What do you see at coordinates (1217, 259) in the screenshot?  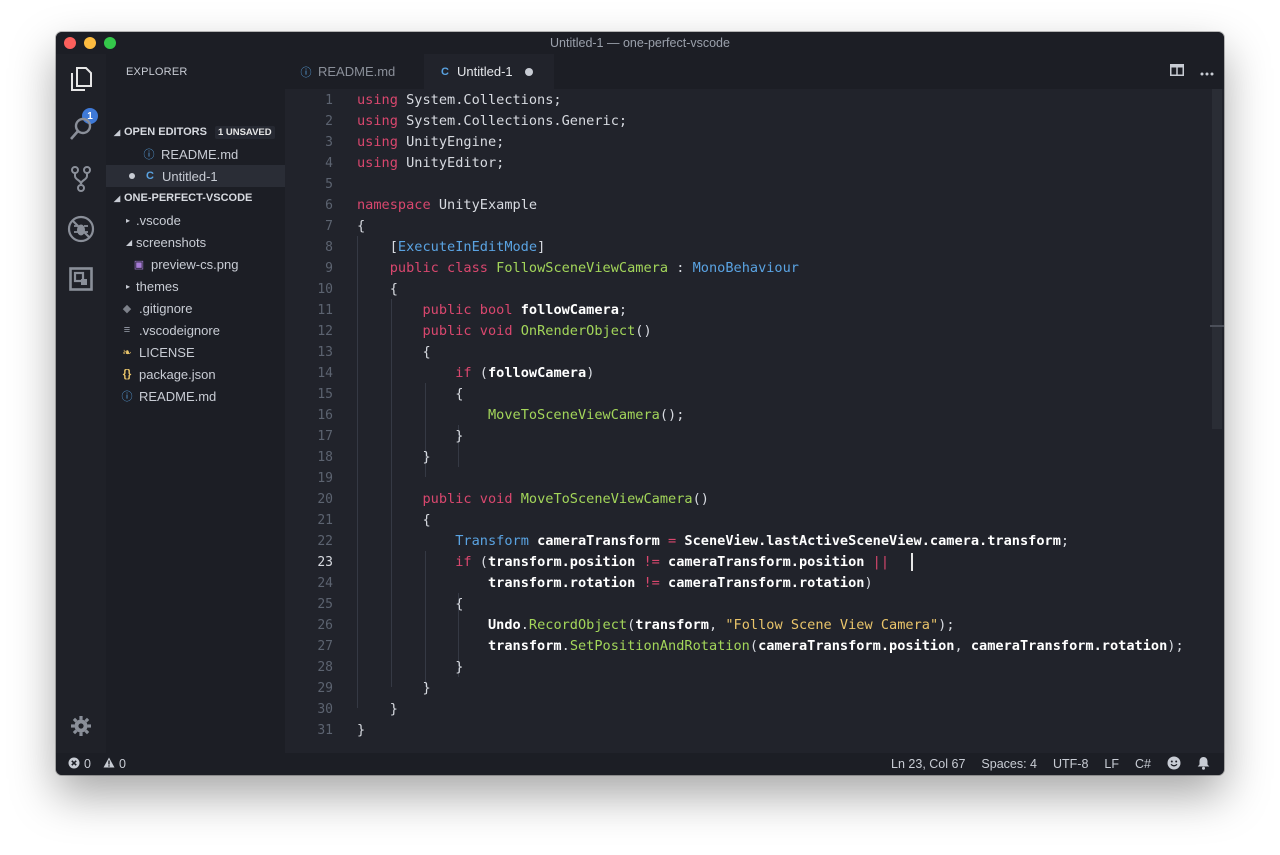 I see `scrollbar-thumb` at bounding box center [1217, 259].